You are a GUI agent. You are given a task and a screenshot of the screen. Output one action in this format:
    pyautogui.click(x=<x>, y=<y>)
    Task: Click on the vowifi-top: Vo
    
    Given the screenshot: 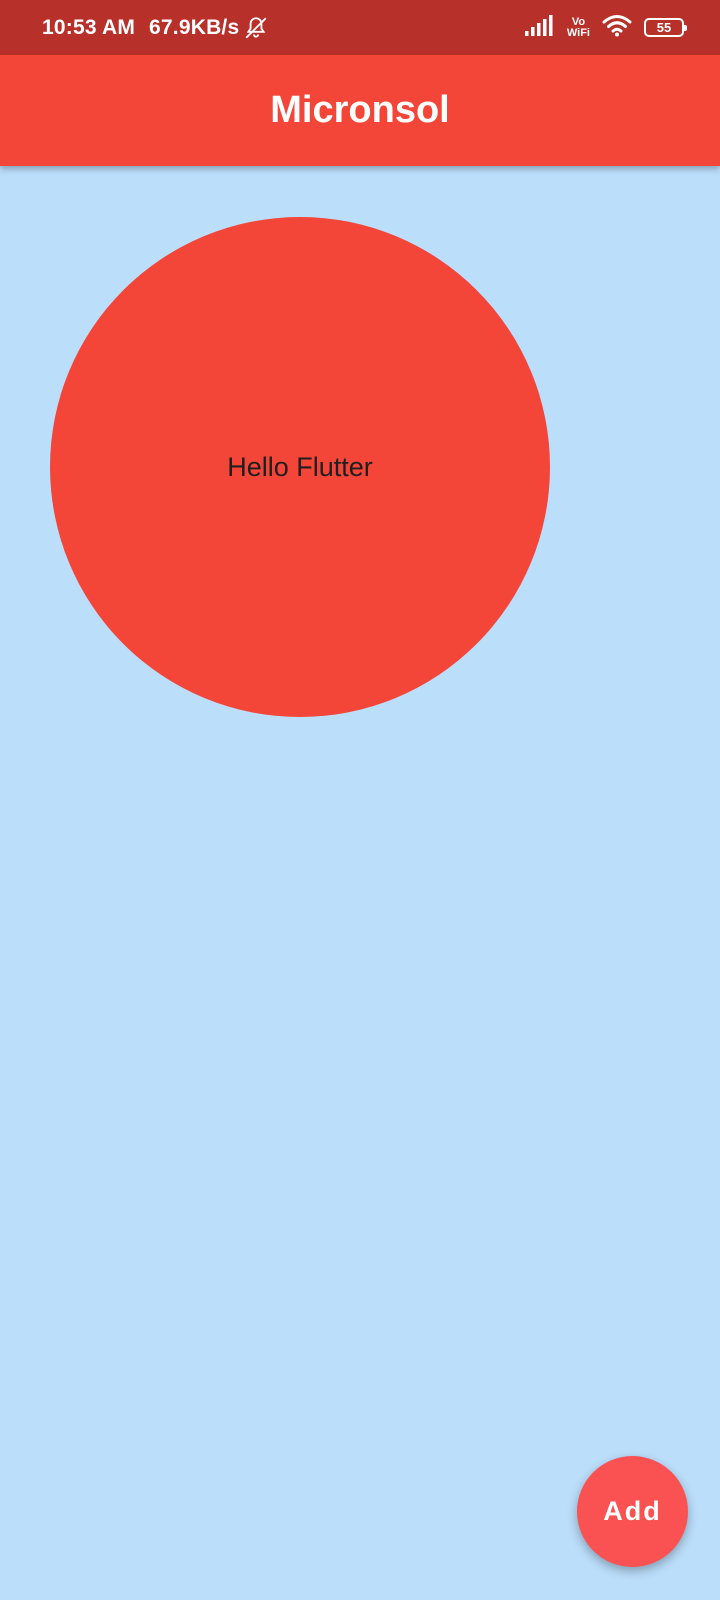 What is the action you would take?
    pyautogui.click(x=578, y=21)
    